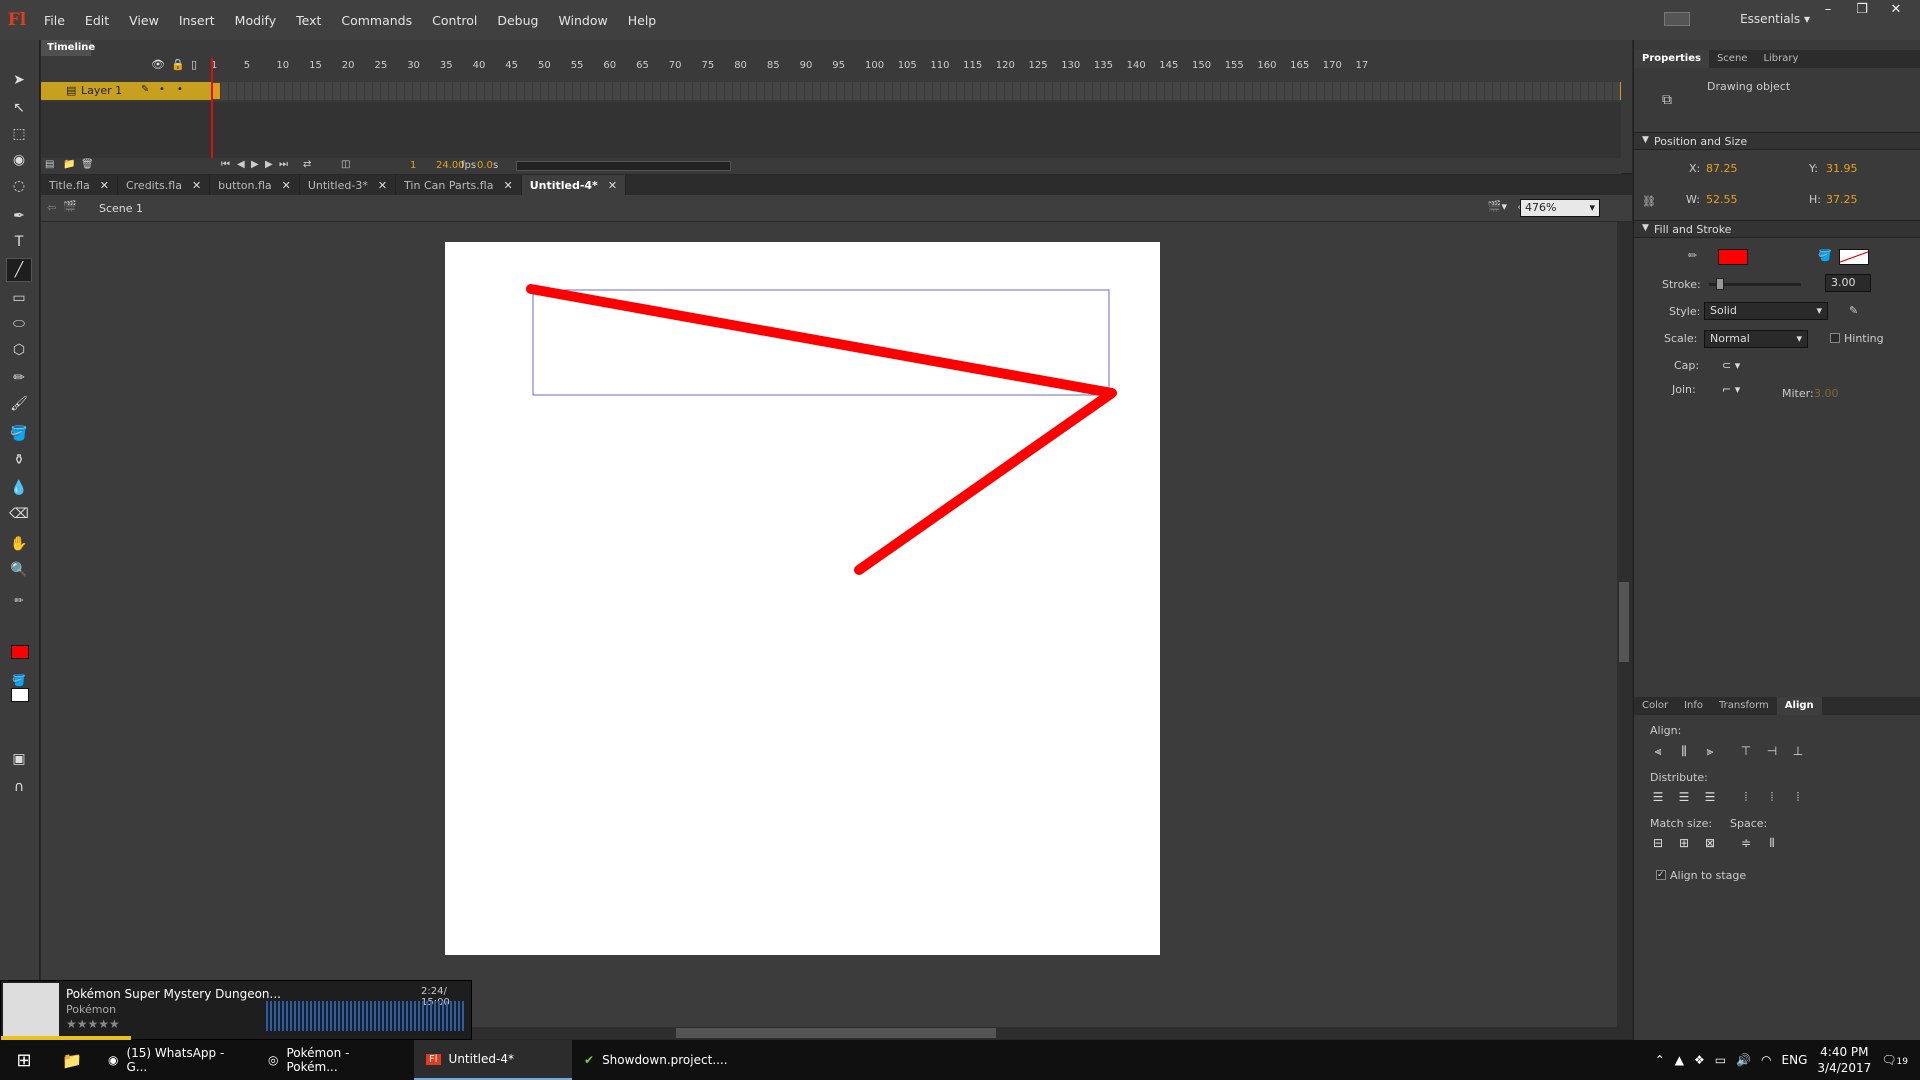  Describe the element at coordinates (72, 1060) in the screenshot. I see `file-explorer-icon: 📁` at that location.